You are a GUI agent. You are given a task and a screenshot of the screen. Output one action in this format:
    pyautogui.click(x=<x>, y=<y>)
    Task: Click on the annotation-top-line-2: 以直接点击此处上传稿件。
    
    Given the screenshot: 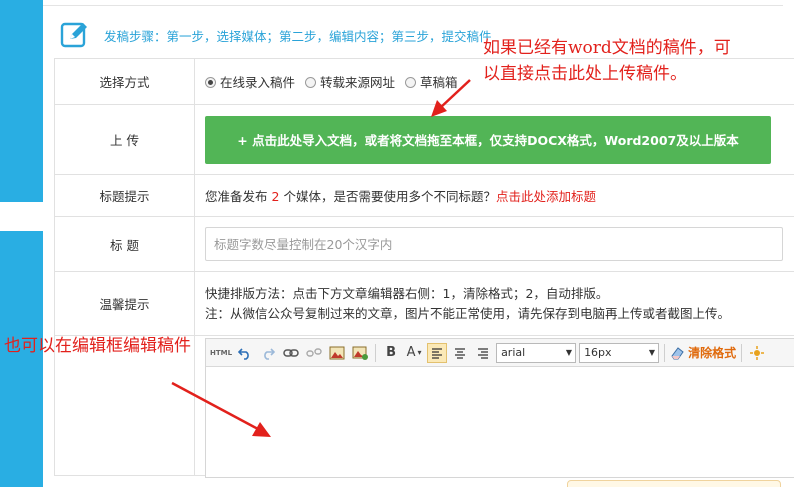 What is the action you would take?
    pyautogui.click(x=585, y=74)
    